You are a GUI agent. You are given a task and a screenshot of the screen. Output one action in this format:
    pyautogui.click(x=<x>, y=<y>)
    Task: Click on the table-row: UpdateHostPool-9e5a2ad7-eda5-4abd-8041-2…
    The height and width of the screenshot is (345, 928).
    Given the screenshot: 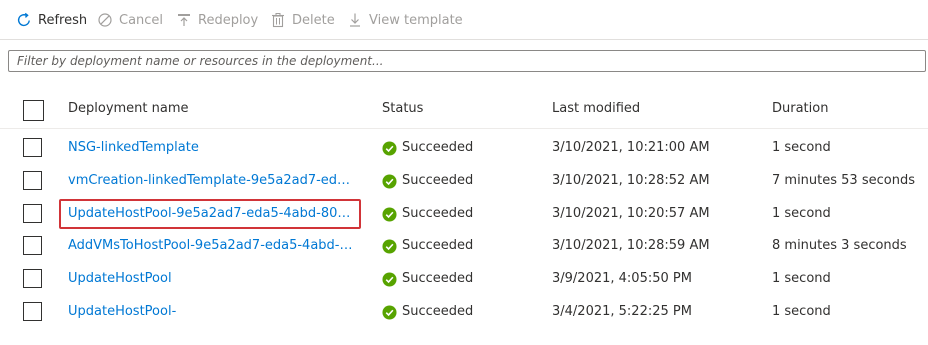 What is the action you would take?
    pyautogui.click(x=464, y=213)
    